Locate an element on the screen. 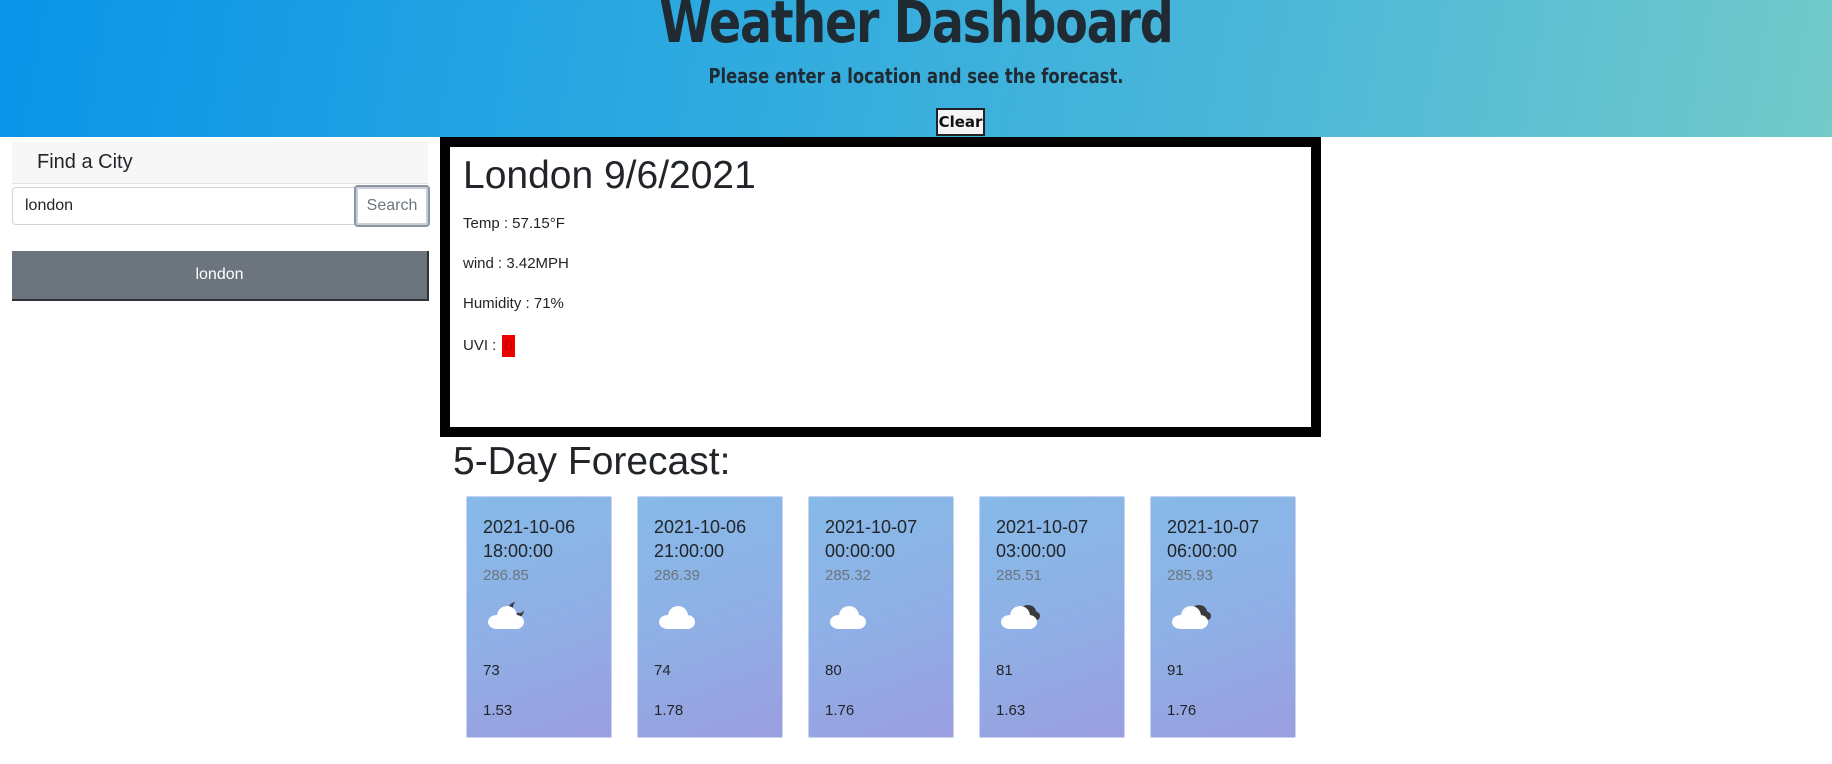  find-city-title: Find a City is located at coordinates (85, 162).